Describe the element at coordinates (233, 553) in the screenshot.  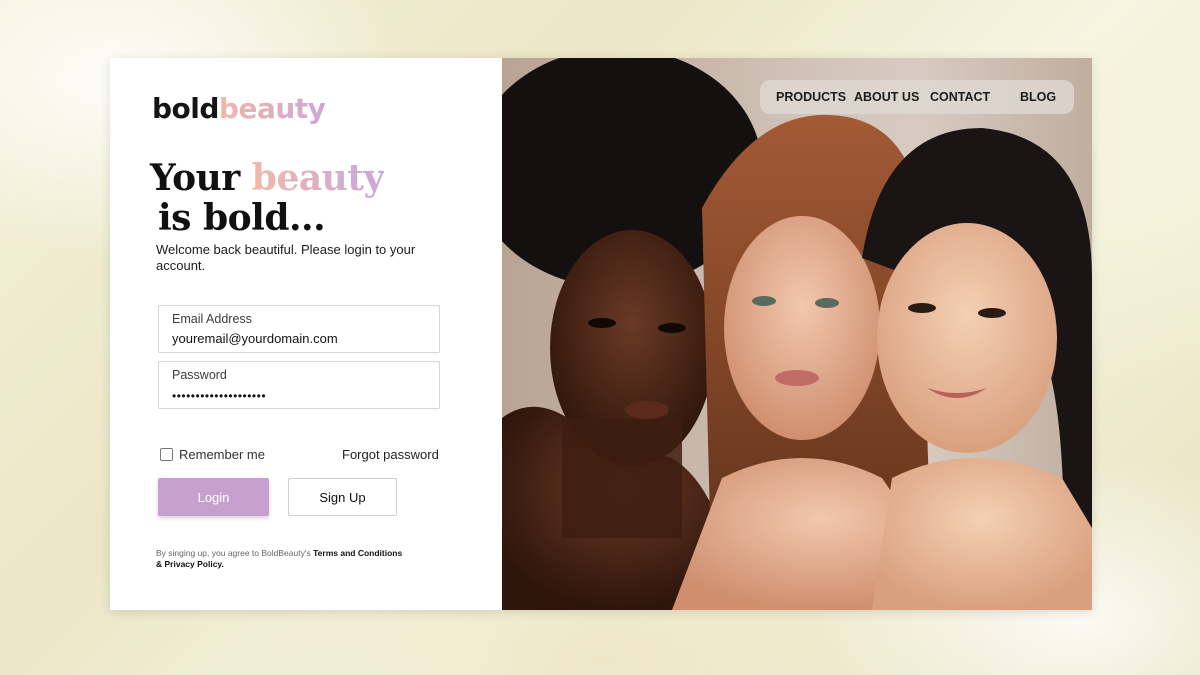
I see `terms-prefix: By singing up, you agree to BoldBeauty's` at that location.